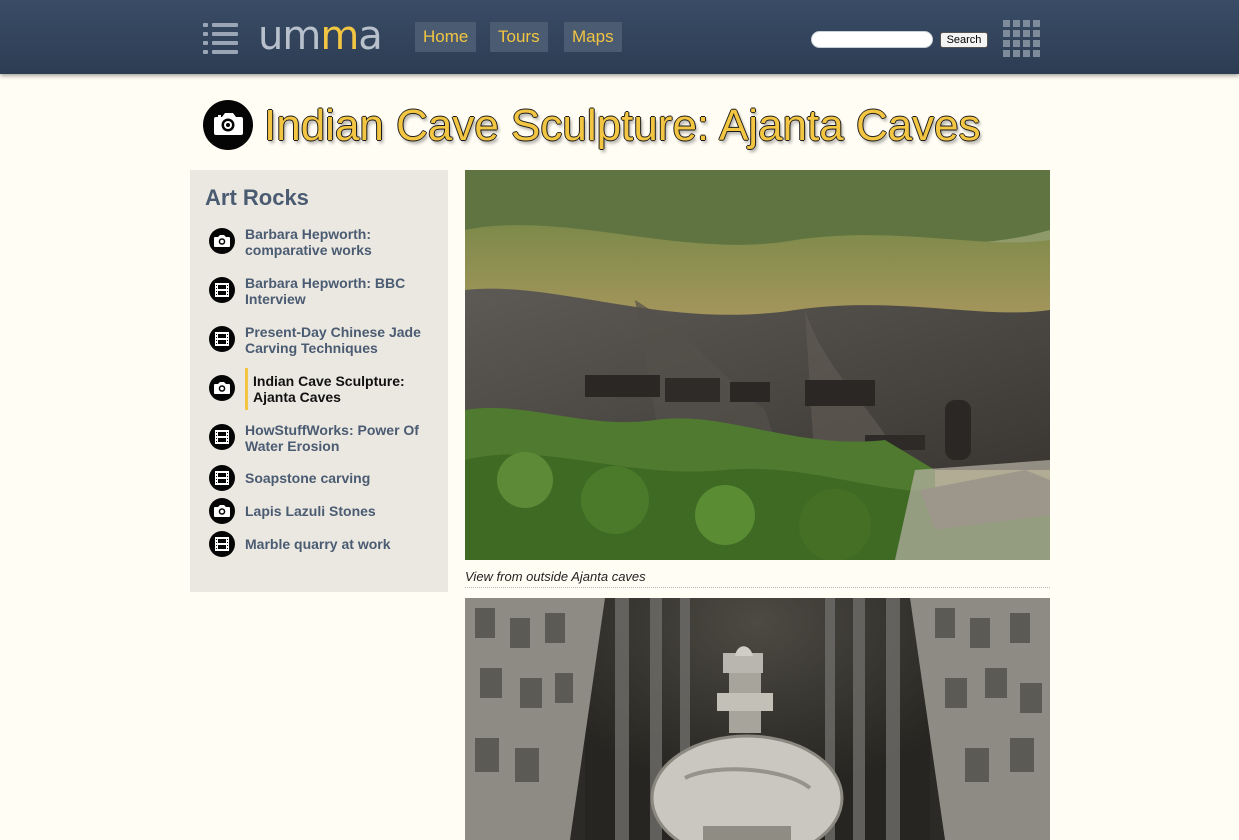 Image resolution: width=1239 pixels, height=840 pixels. I want to click on nav-maps: Maps, so click(593, 37).